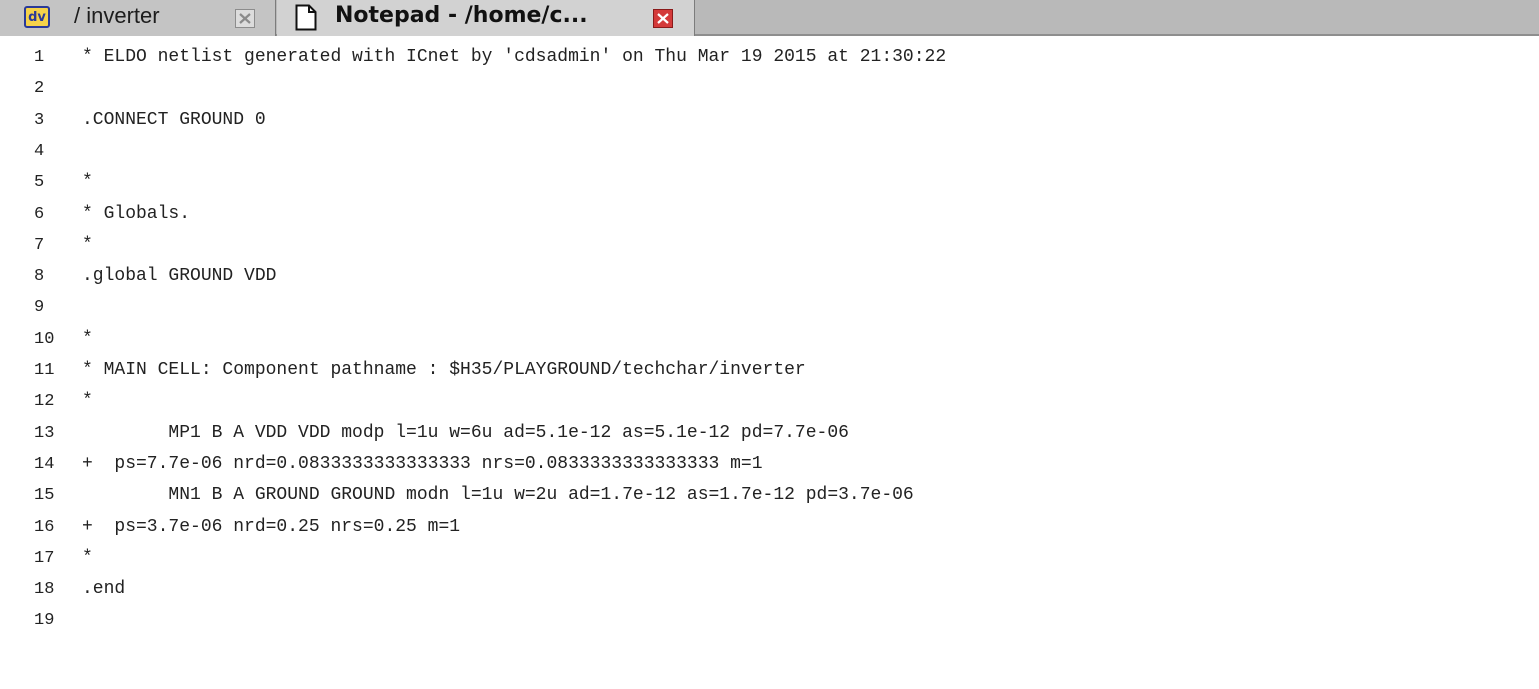  What do you see at coordinates (44, 402) in the screenshot?
I see `line-number: 12` at bounding box center [44, 402].